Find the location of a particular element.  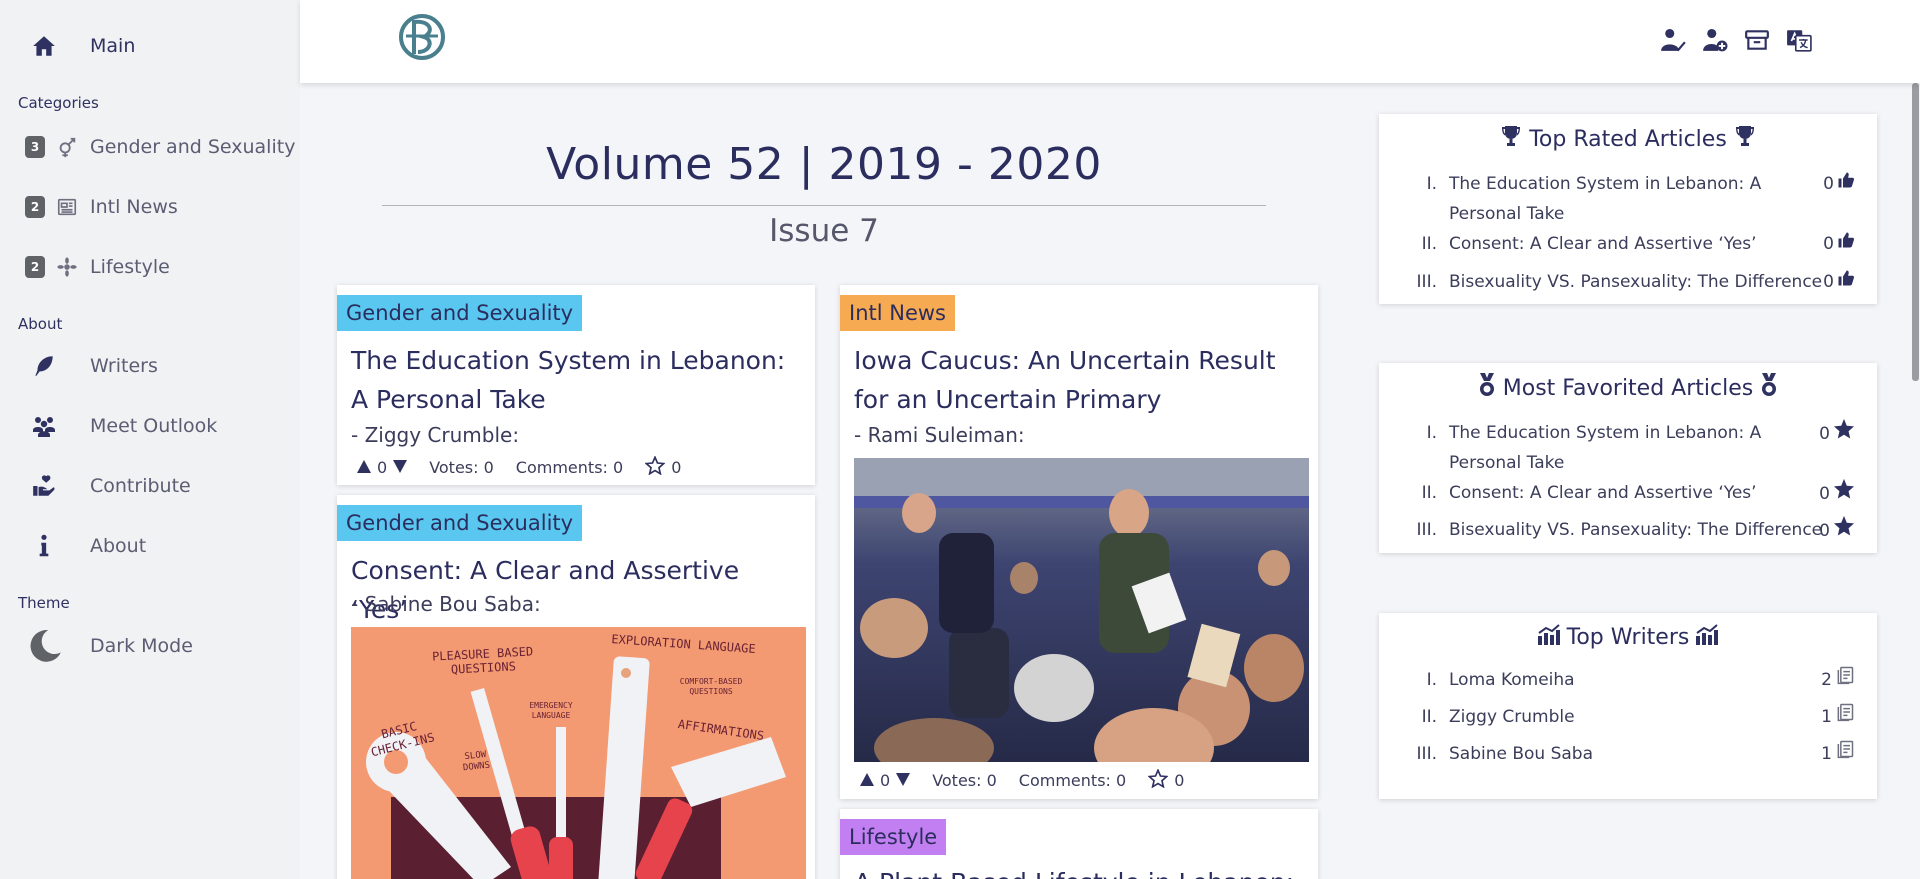

count-badge: 2 is located at coordinates (35, 267).